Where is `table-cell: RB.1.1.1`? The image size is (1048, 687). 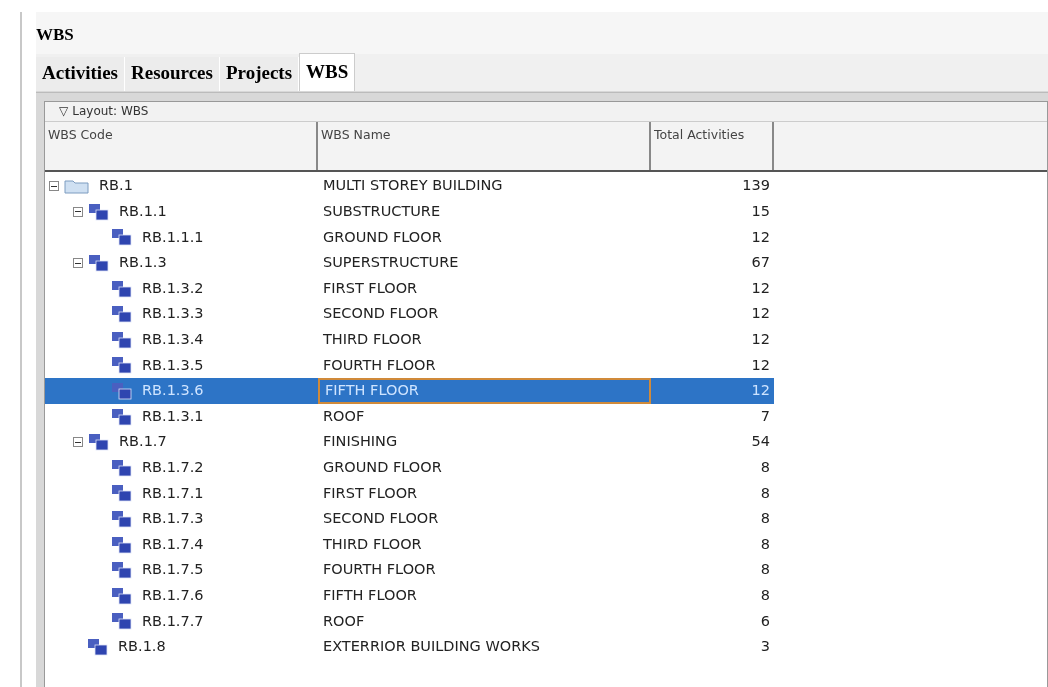
table-cell: RB.1.1.1 is located at coordinates (181, 237).